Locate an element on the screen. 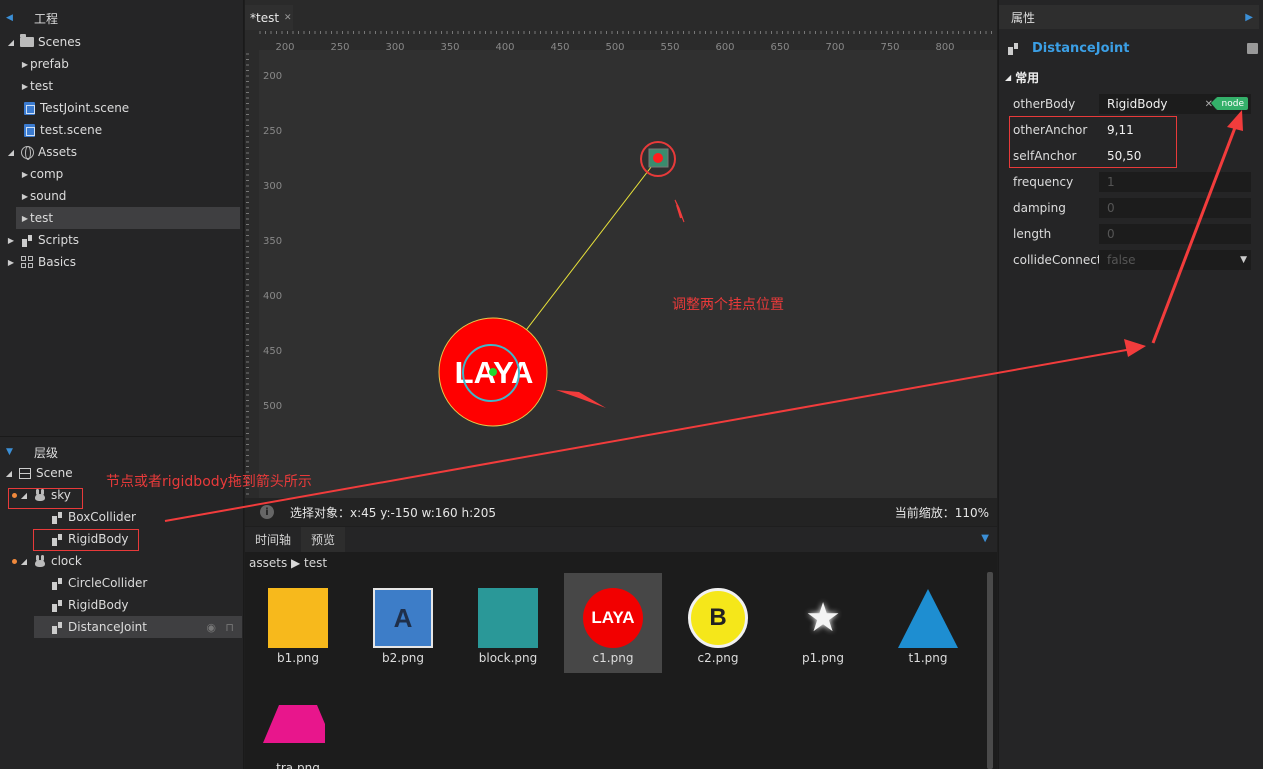  tab-test-scene: *test ✕ is located at coordinates (269, 17).